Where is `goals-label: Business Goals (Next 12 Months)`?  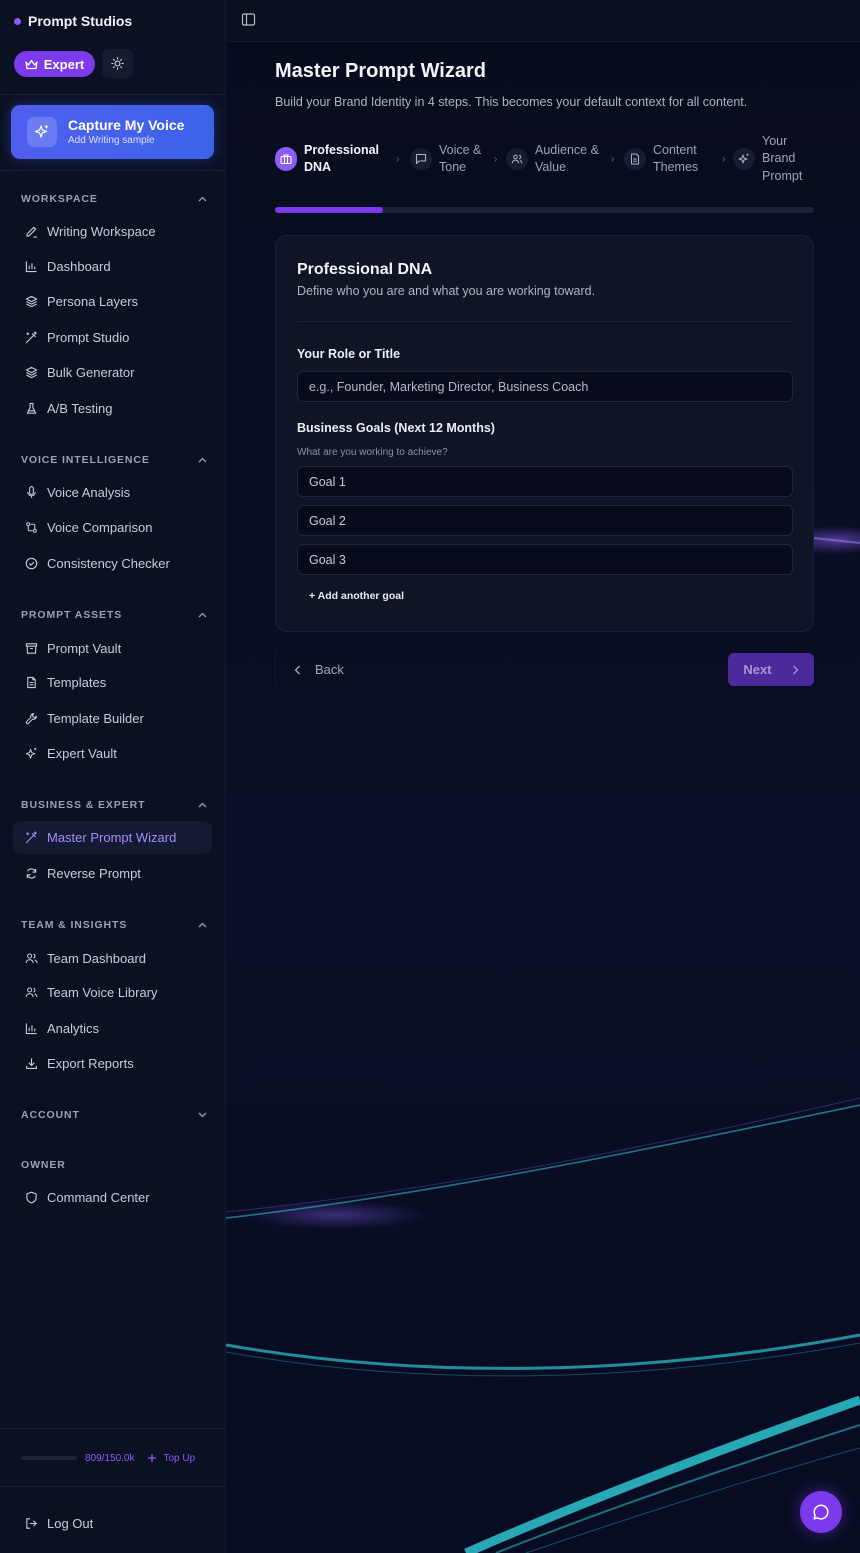 goals-label: Business Goals (Next 12 Months) is located at coordinates (396, 428).